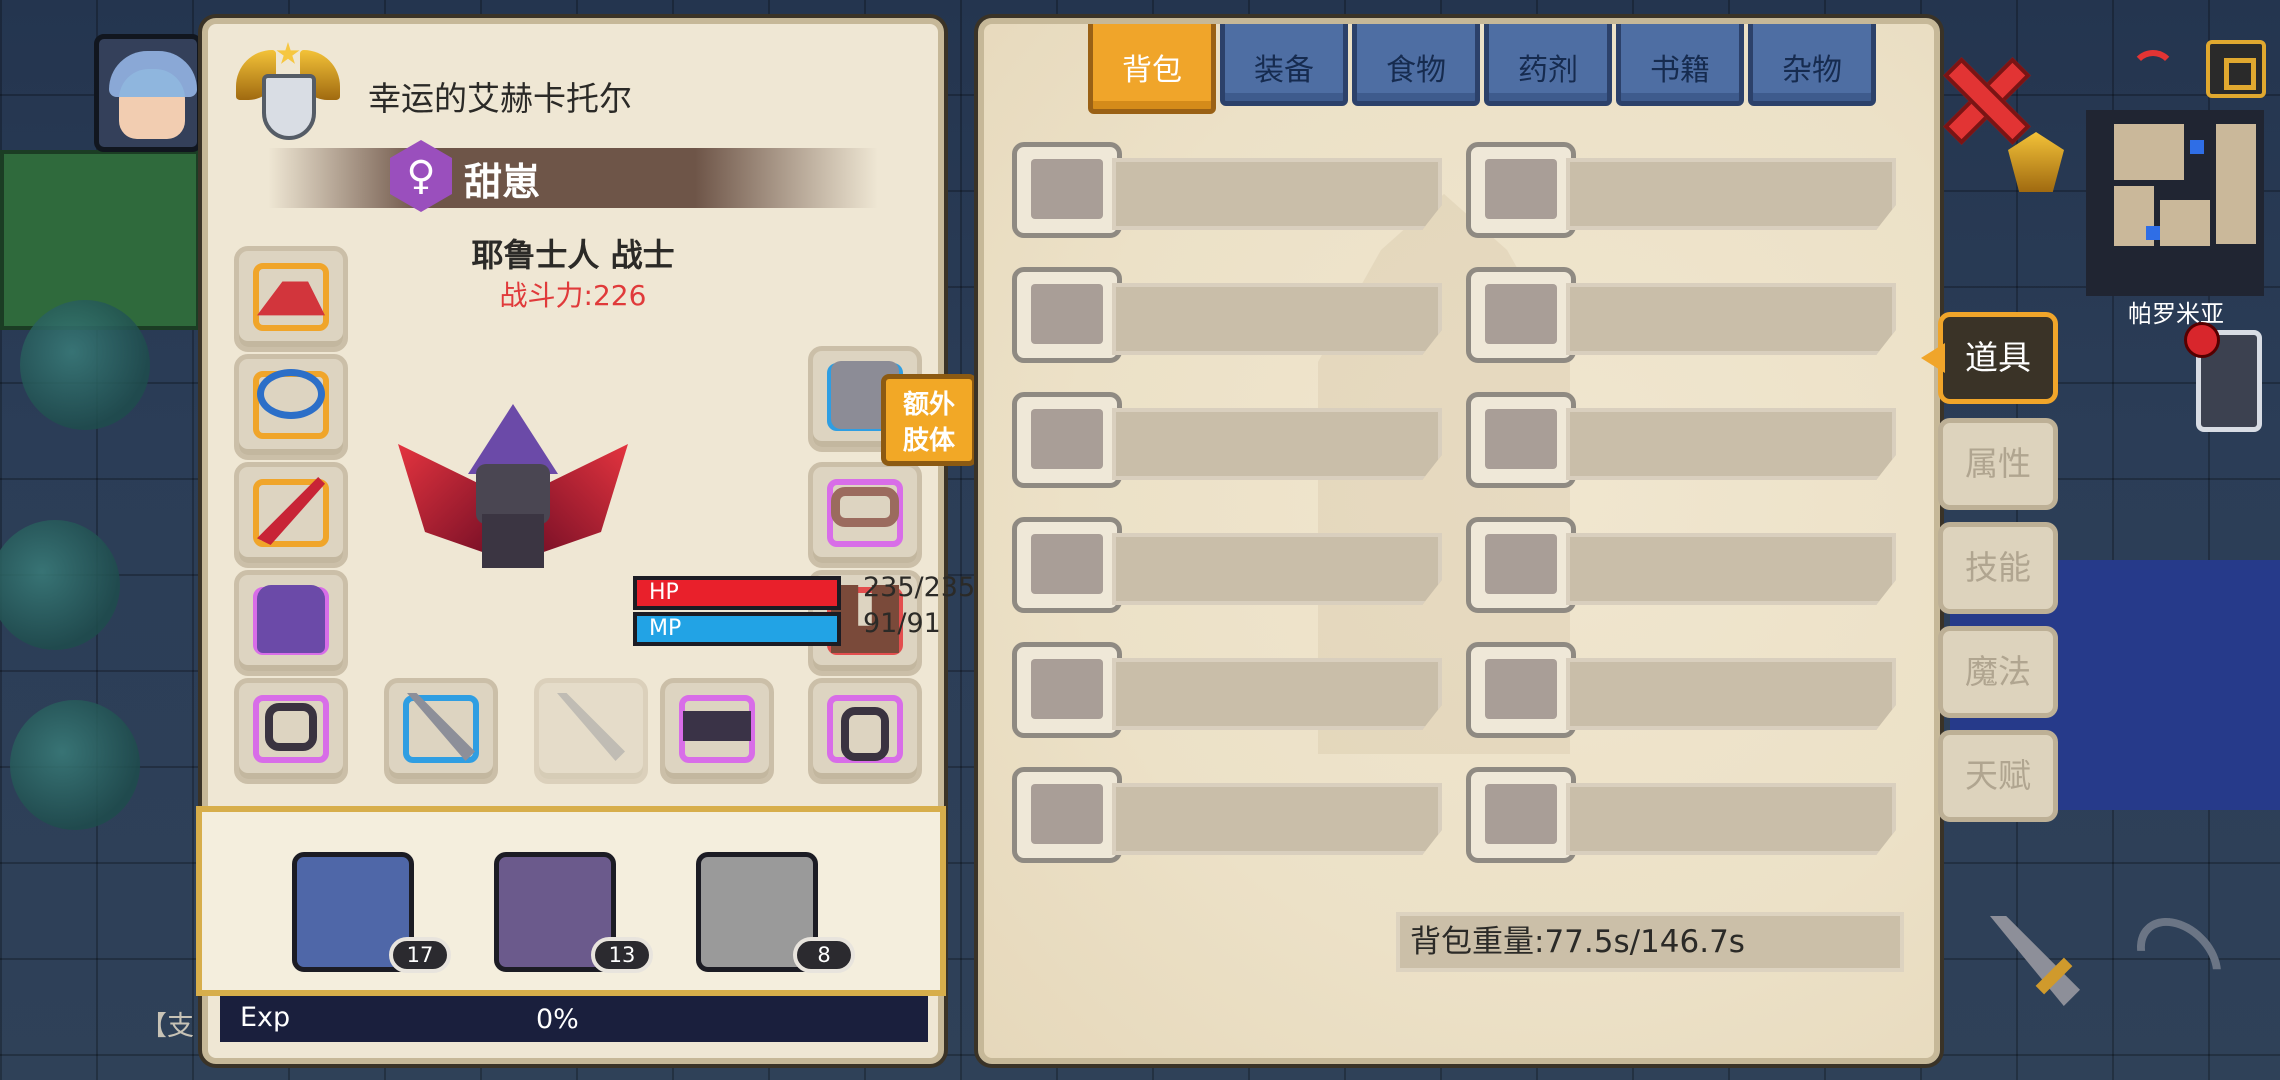 The width and height of the screenshot is (2280, 1080). I want to click on side-tab-attributes: 属性, so click(1998, 464).